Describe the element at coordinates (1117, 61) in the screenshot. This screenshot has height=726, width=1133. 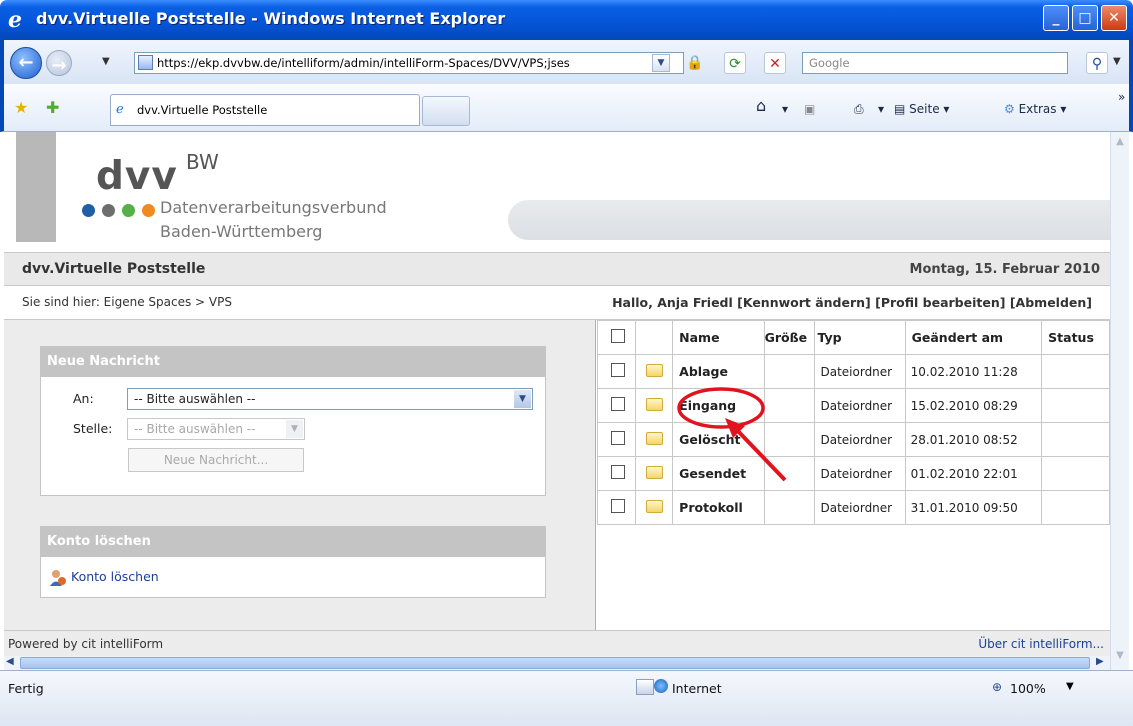
I see `search-options-icon: ▼` at that location.